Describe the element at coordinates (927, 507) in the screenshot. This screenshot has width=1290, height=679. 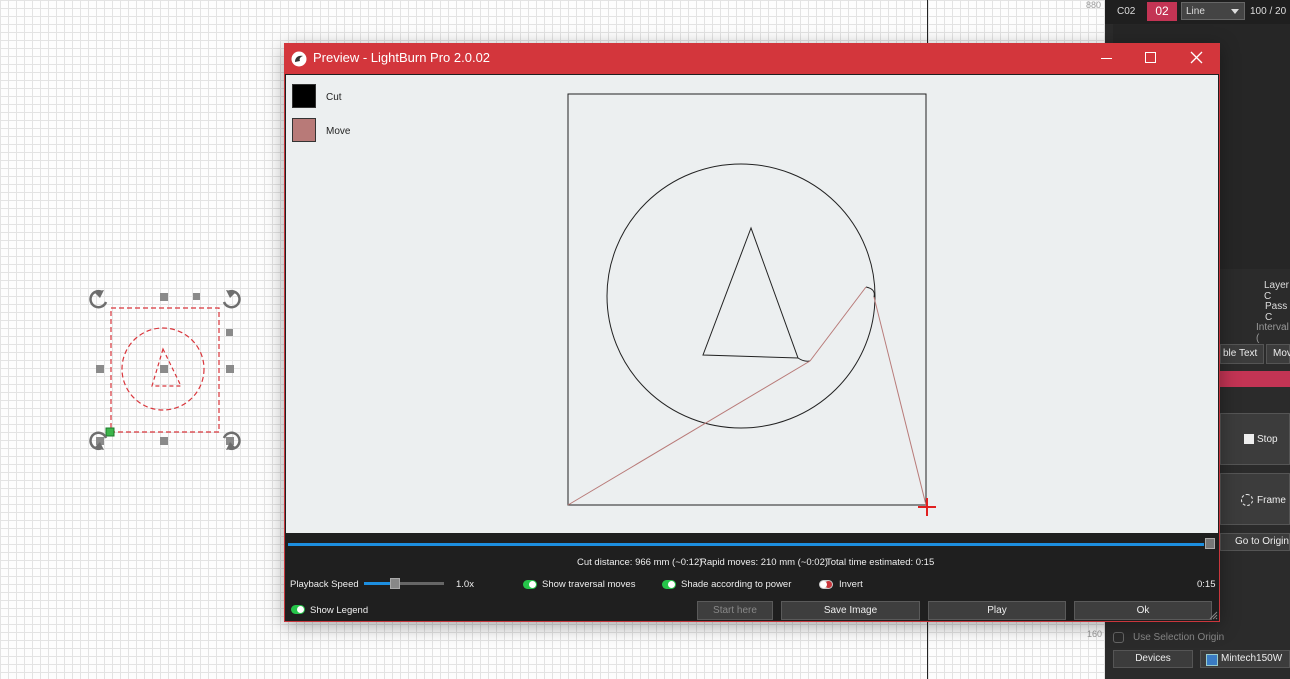
I see `laser-head-crosshair` at that location.